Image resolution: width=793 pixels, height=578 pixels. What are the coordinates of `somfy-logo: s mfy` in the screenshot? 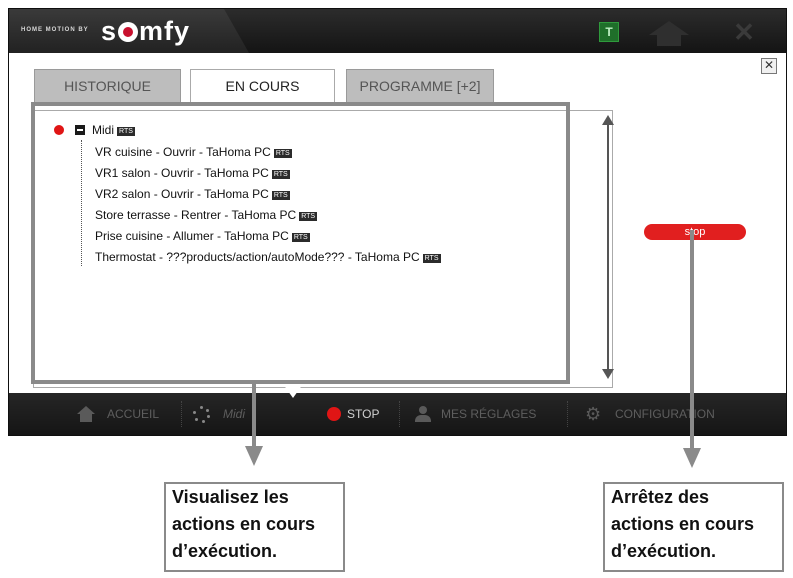 It's located at (146, 31).